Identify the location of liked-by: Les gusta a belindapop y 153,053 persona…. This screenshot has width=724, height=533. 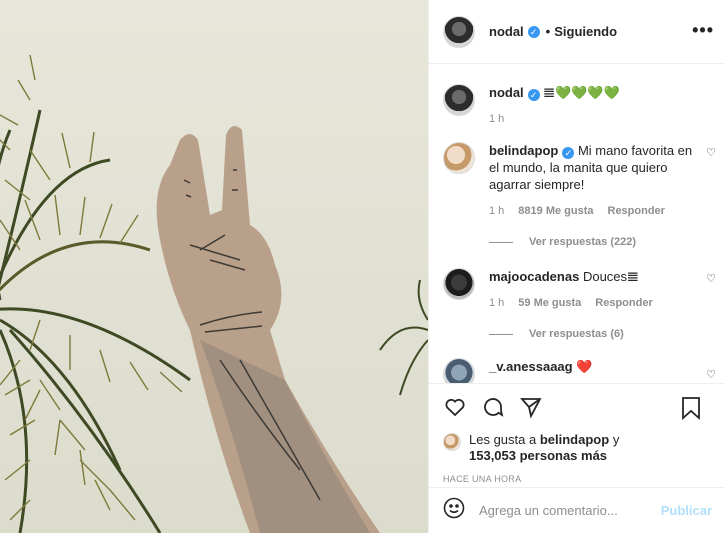
(575, 448).